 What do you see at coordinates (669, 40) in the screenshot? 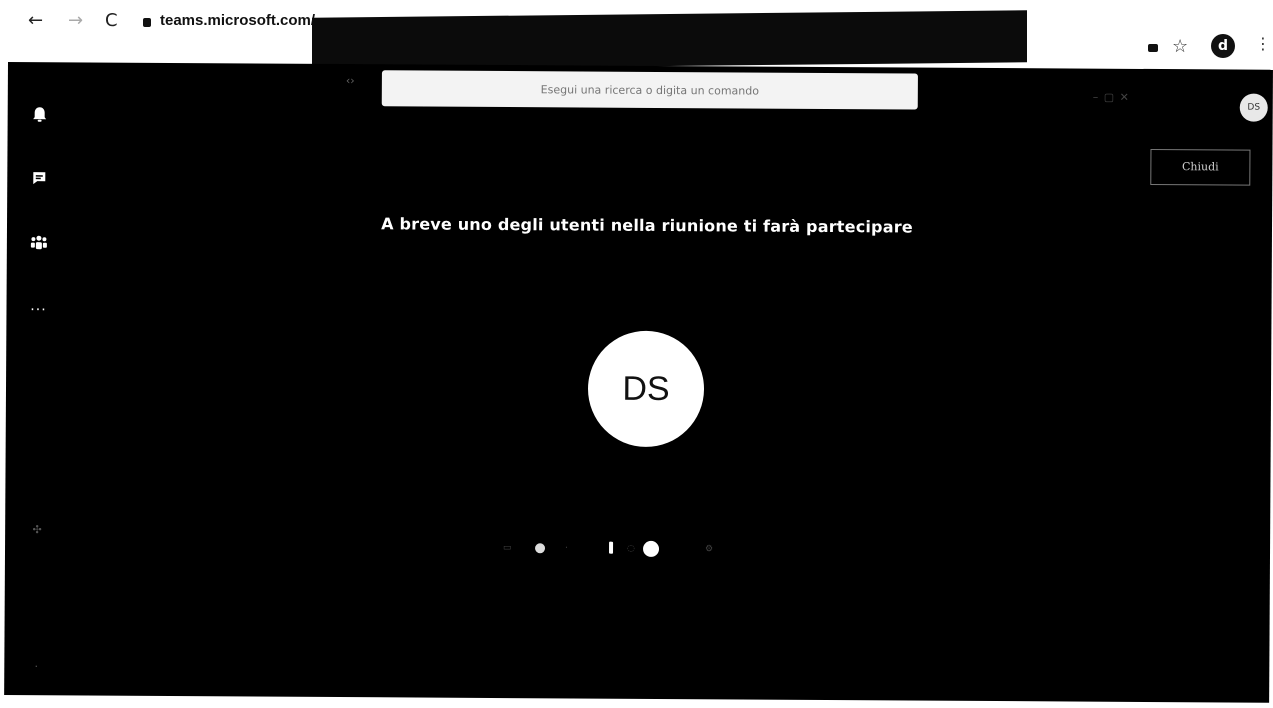
I see `redacted-url-region` at bounding box center [669, 40].